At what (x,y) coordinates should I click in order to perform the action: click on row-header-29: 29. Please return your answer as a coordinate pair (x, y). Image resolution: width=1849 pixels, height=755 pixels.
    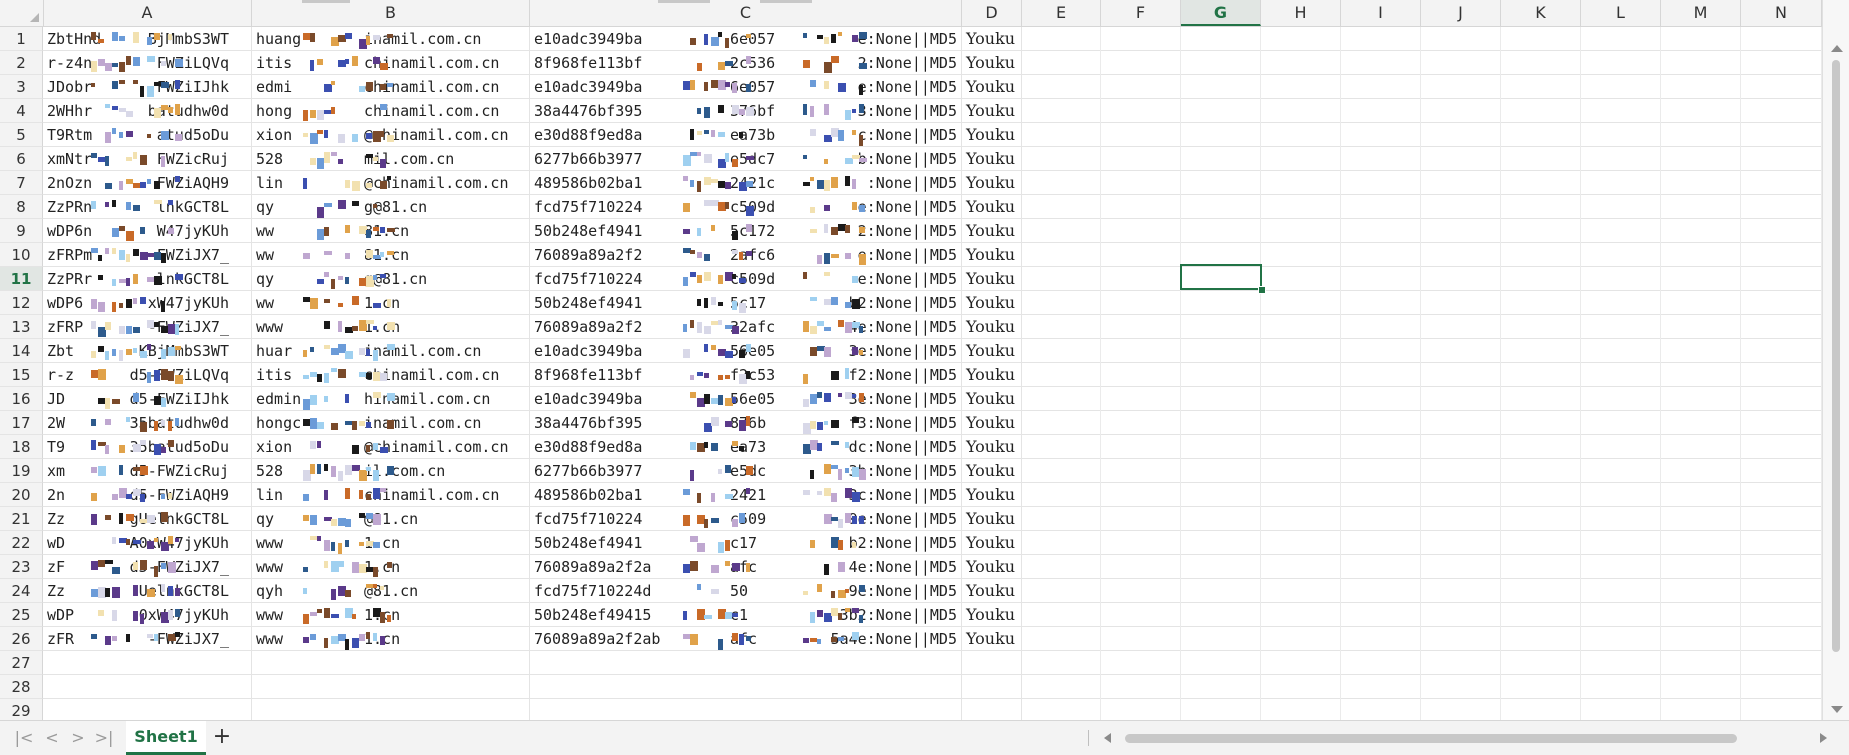
    Looking at the image, I should click on (21, 709).